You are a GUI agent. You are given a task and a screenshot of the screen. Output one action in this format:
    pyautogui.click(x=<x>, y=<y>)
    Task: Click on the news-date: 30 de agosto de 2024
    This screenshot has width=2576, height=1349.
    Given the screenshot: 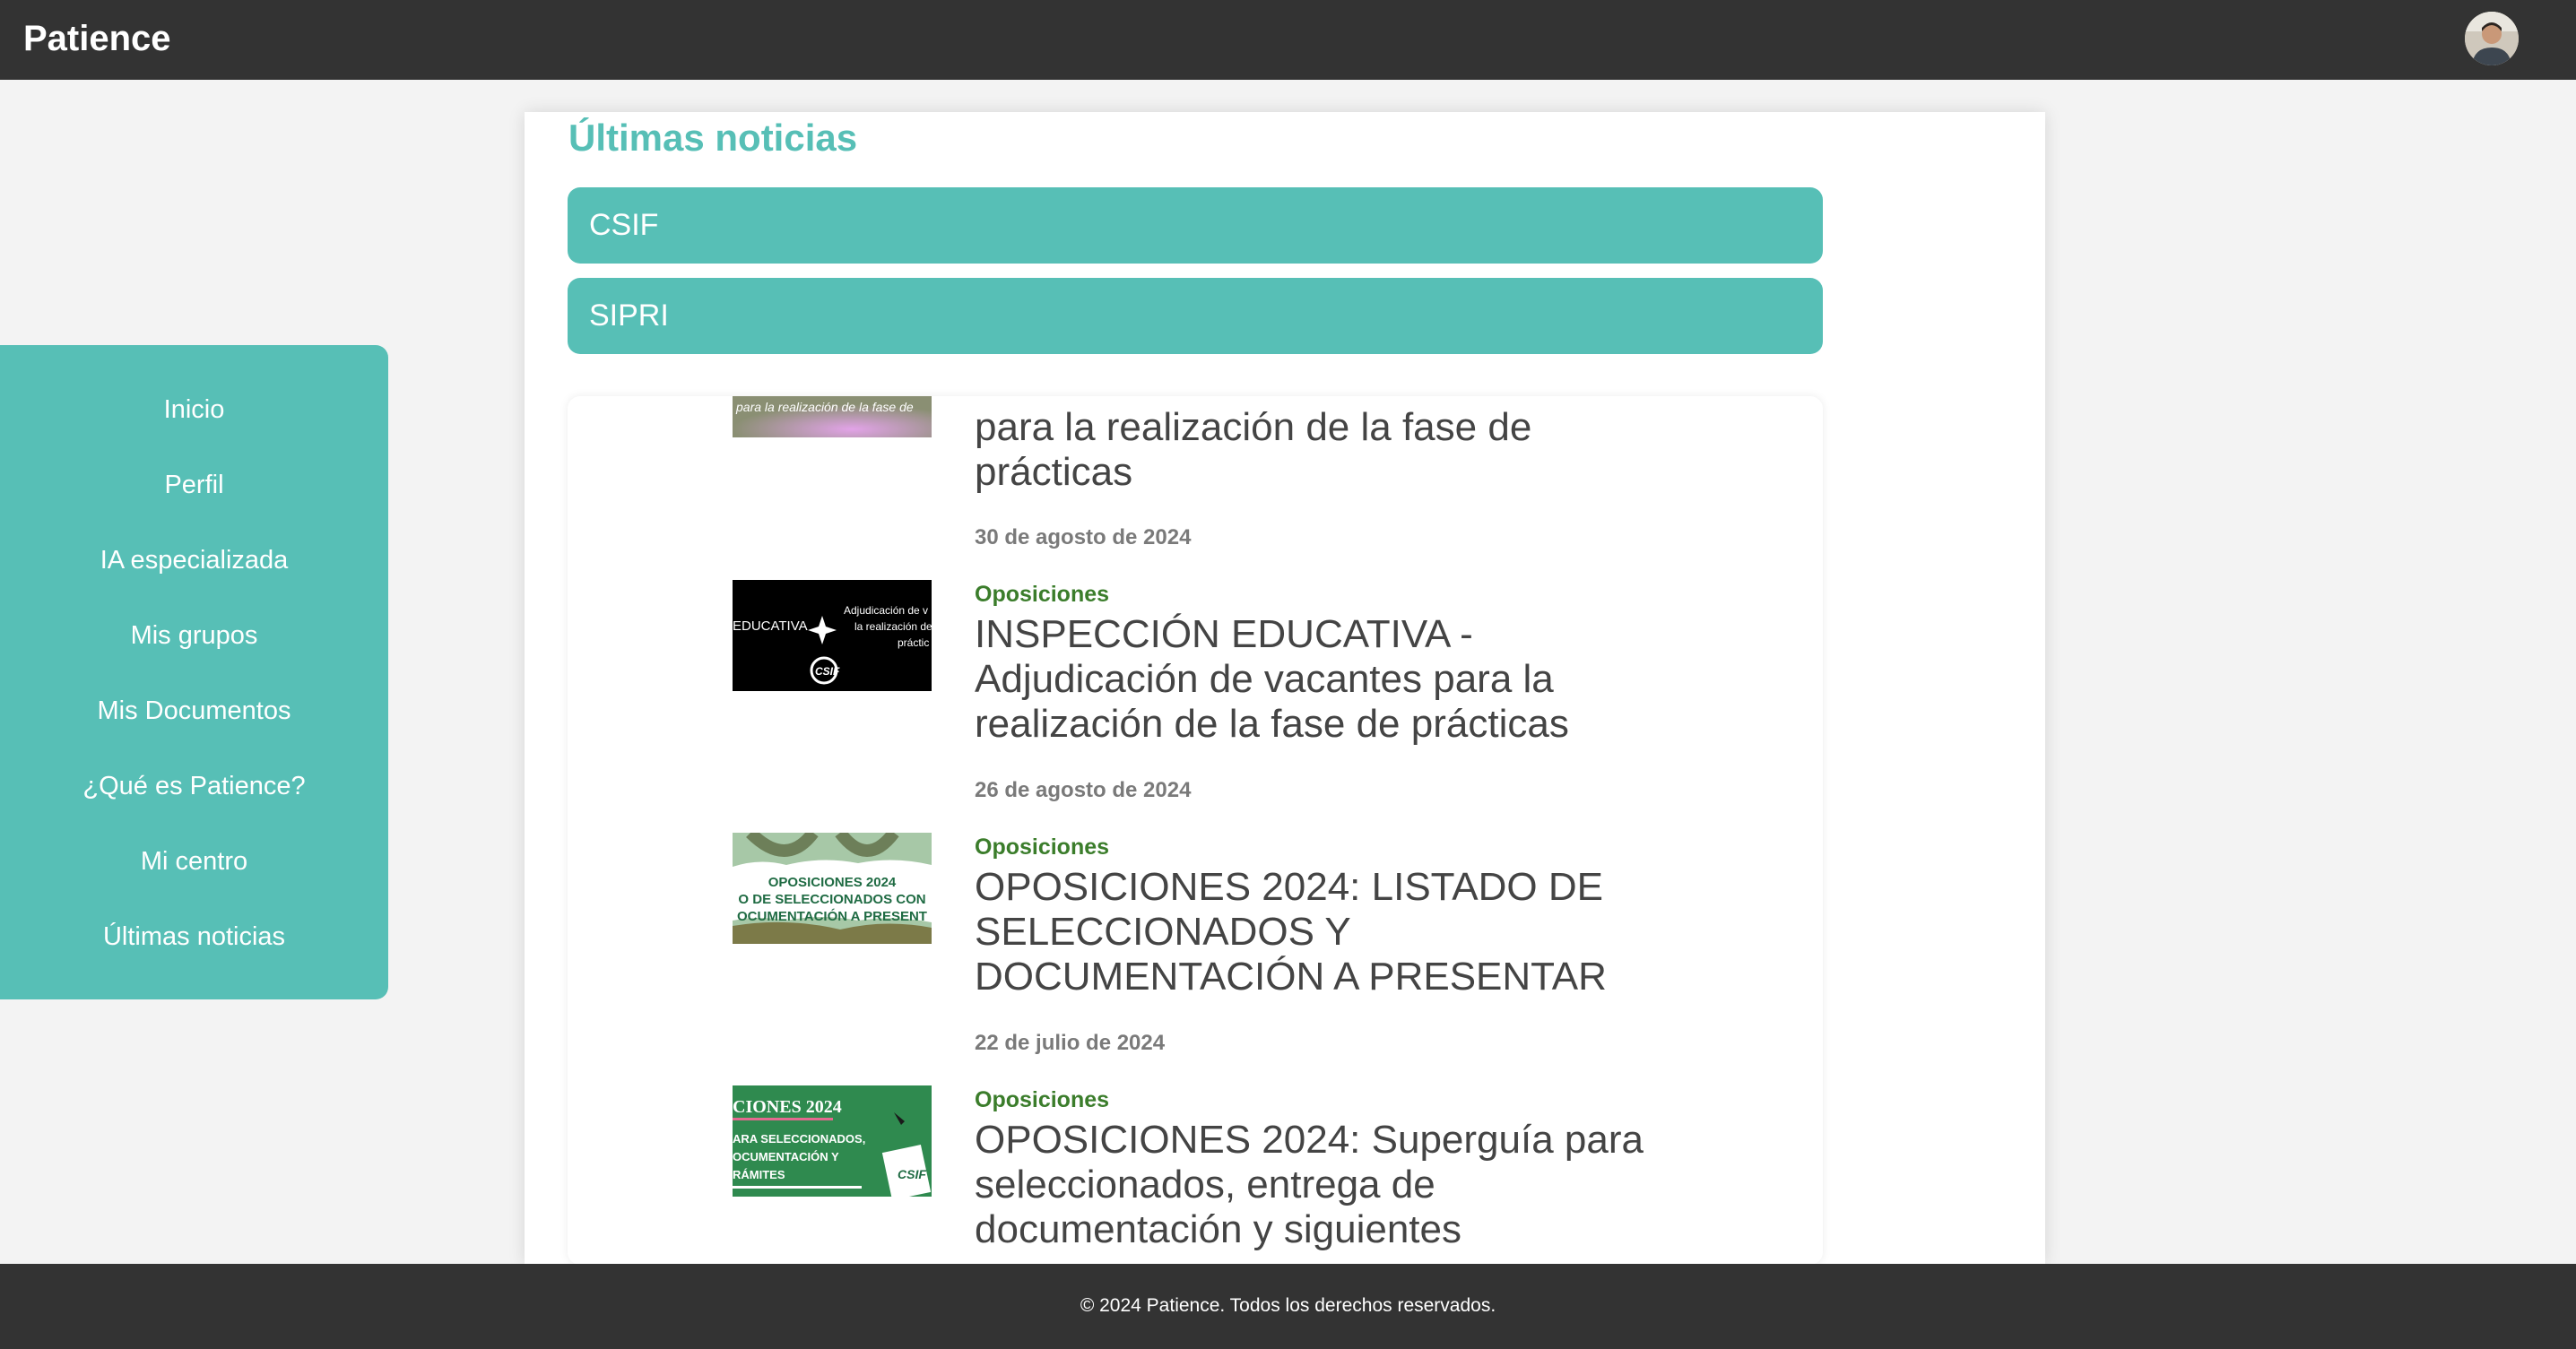 What is the action you would take?
    pyautogui.click(x=1083, y=537)
    